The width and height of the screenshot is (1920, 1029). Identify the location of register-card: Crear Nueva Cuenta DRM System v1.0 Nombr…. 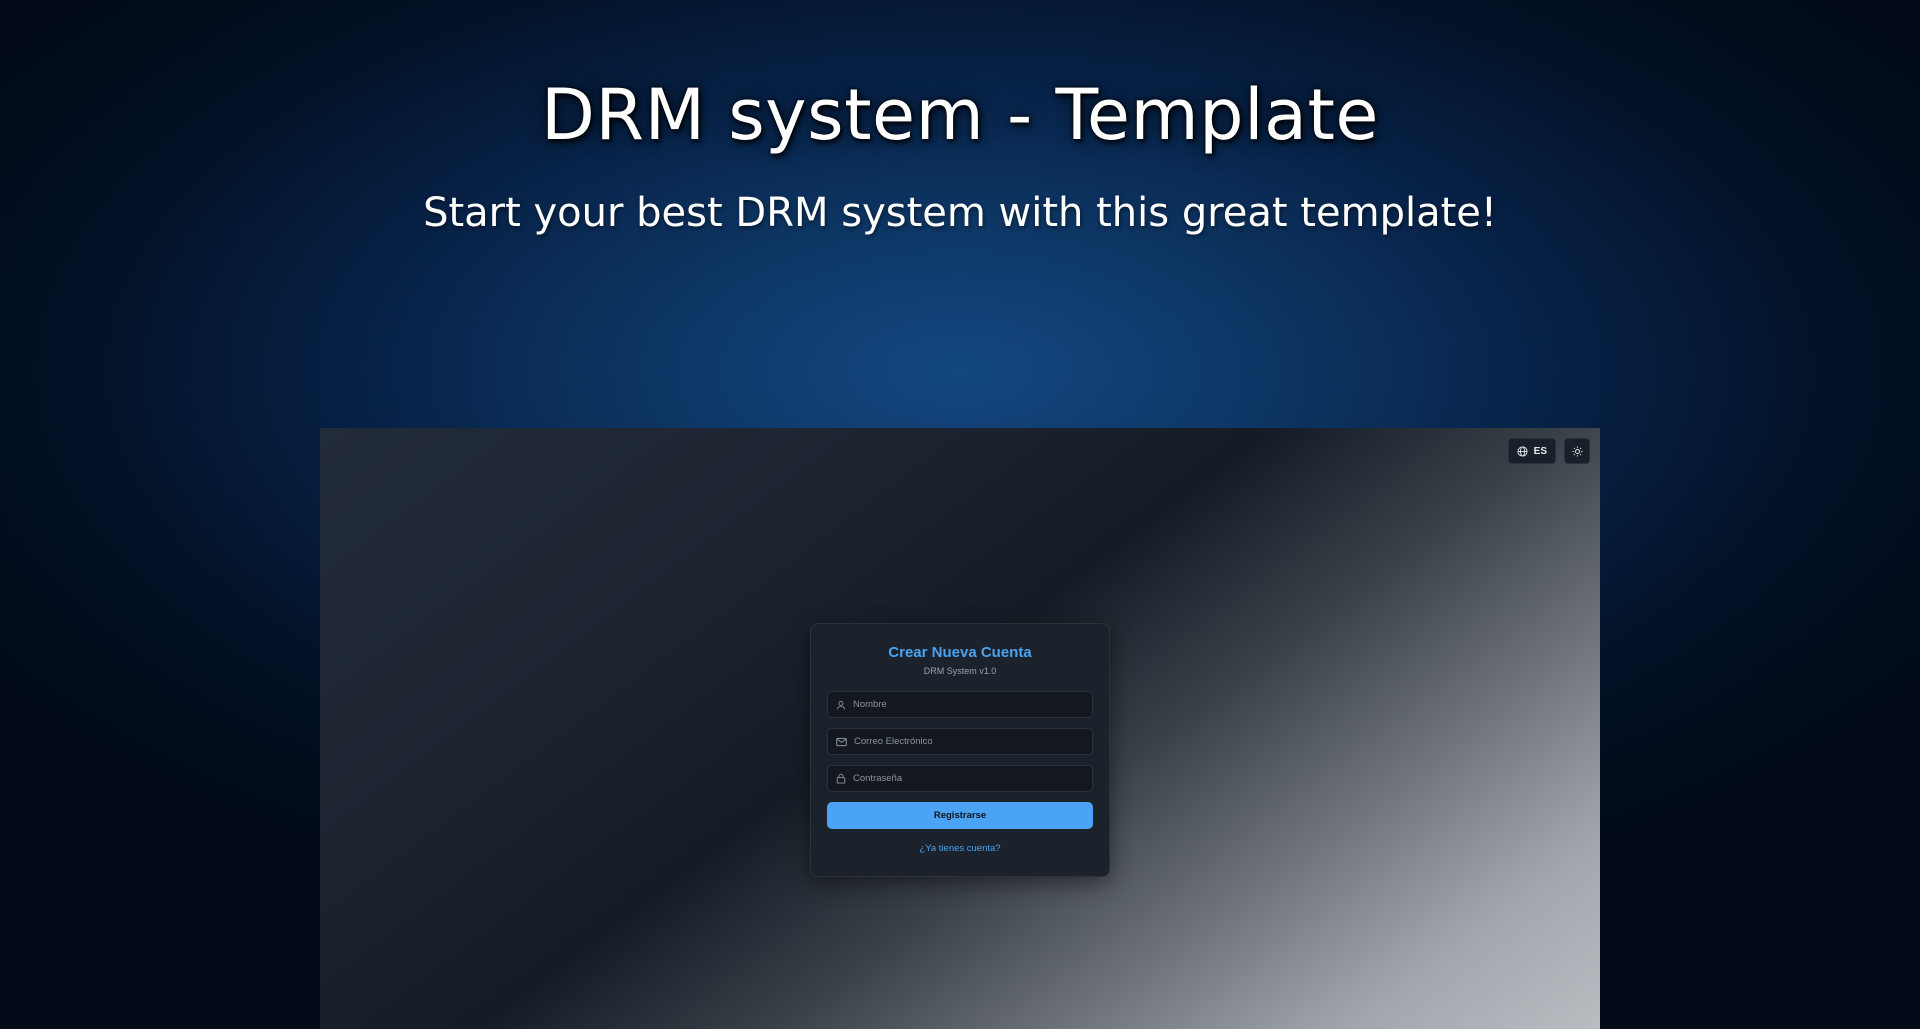
(960, 750).